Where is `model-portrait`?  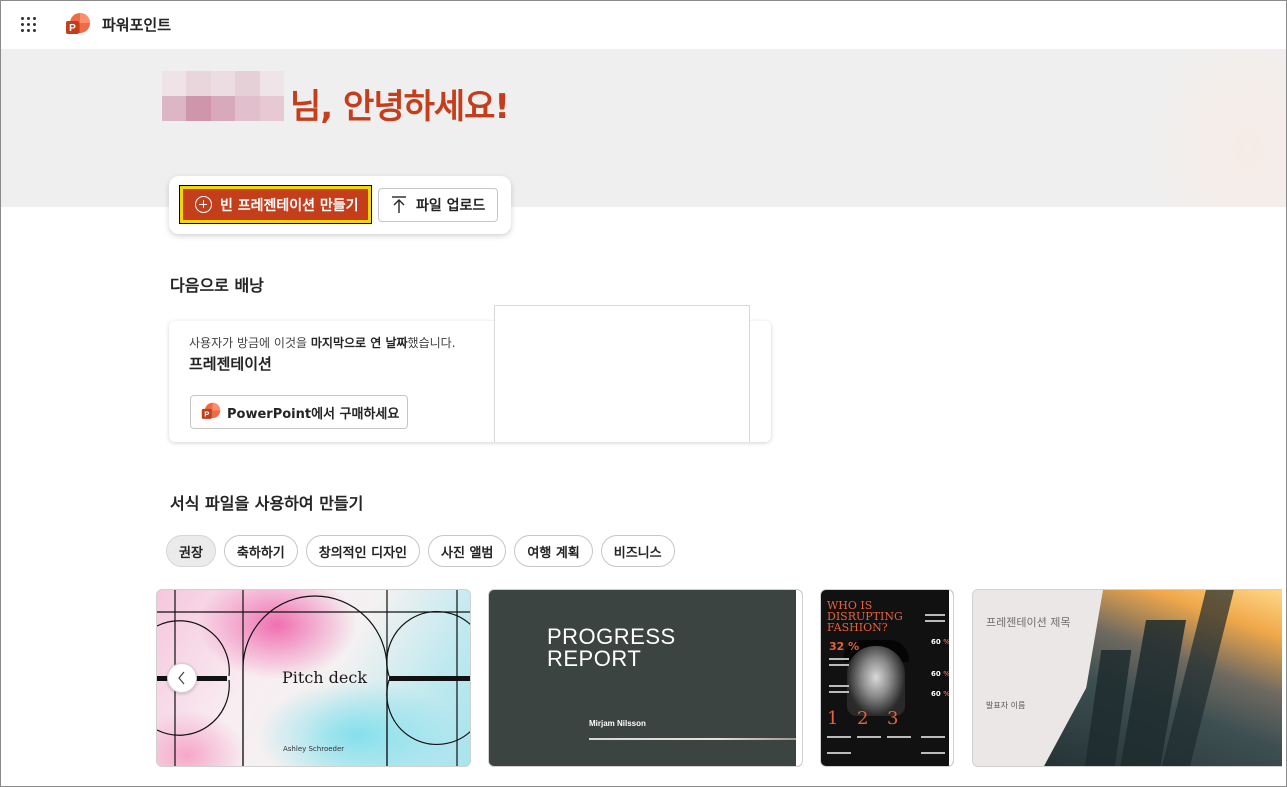
model-portrait is located at coordinates (876, 681).